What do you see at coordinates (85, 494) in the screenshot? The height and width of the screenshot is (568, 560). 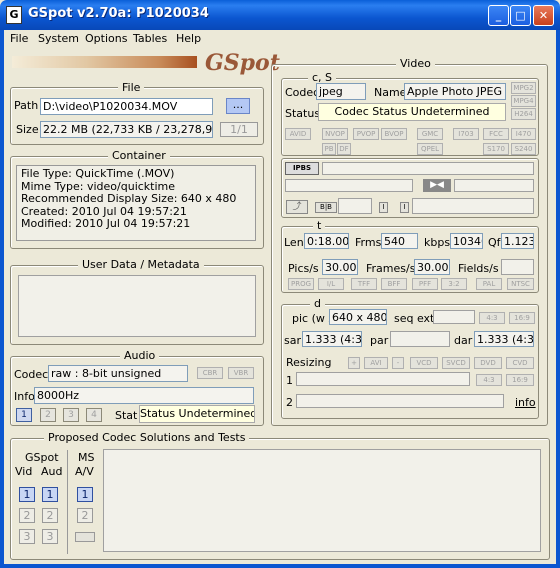 I see `ms-av-1-button: 1` at bounding box center [85, 494].